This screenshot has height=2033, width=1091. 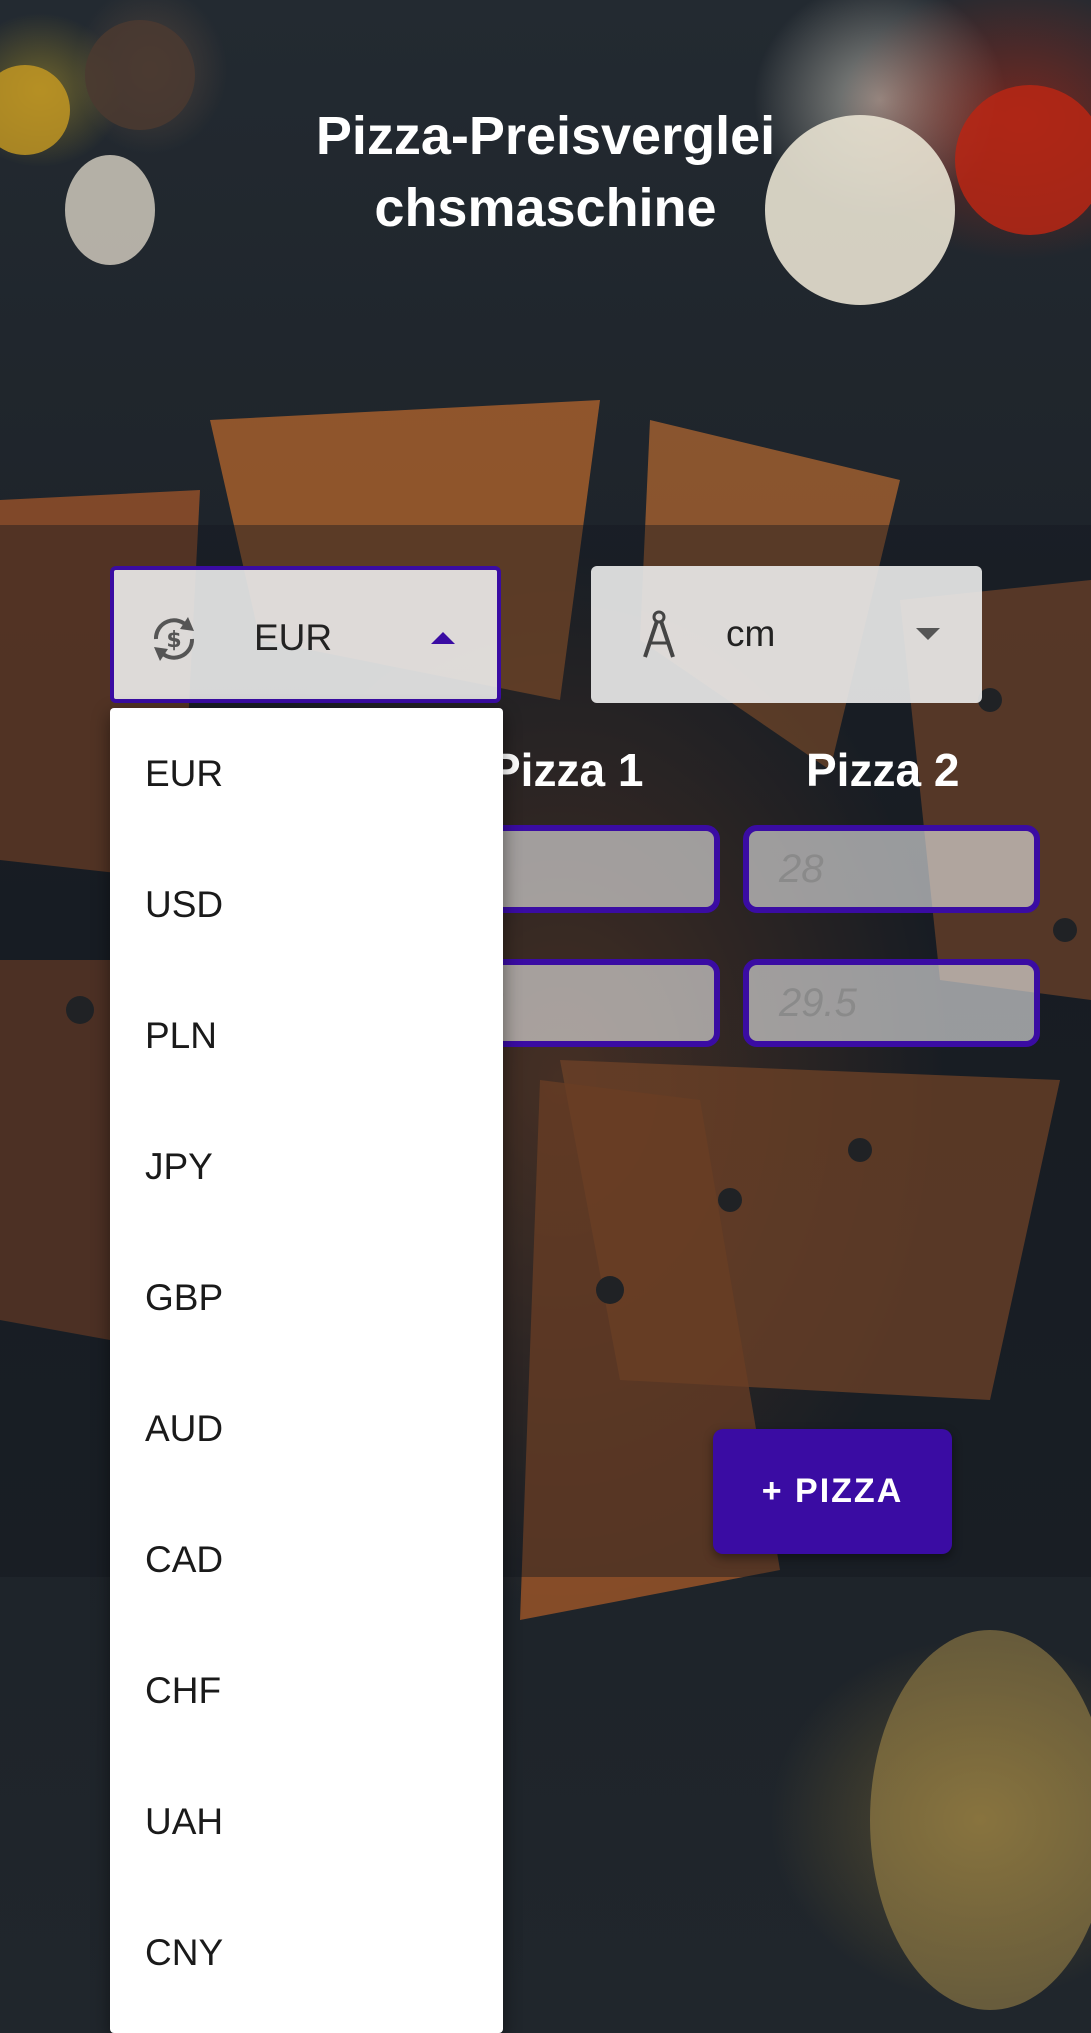 What do you see at coordinates (306, 1166) in the screenshot?
I see `currency-option-jpy: JPY` at bounding box center [306, 1166].